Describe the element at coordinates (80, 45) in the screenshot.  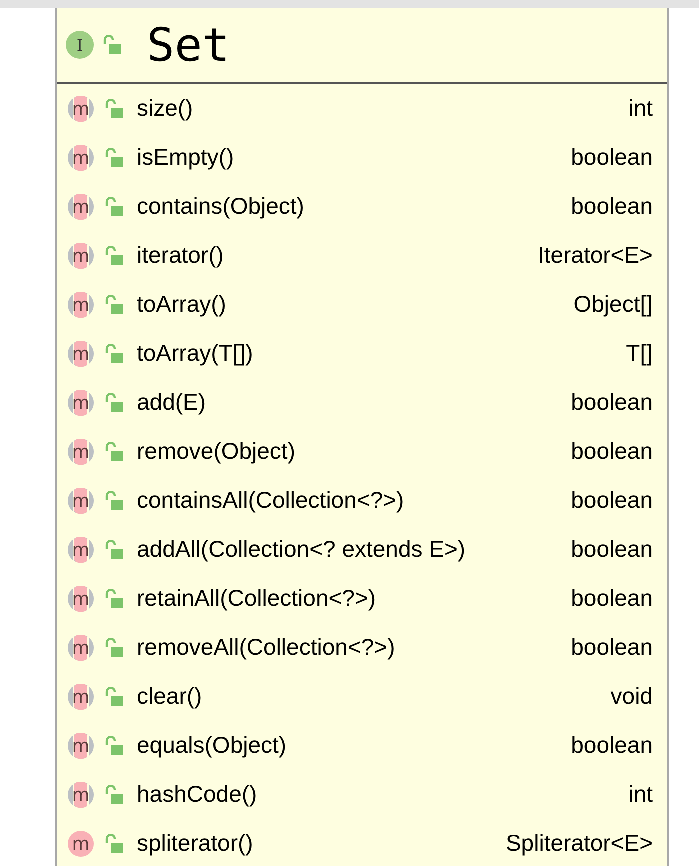
I see `interface-icon: I` at that location.